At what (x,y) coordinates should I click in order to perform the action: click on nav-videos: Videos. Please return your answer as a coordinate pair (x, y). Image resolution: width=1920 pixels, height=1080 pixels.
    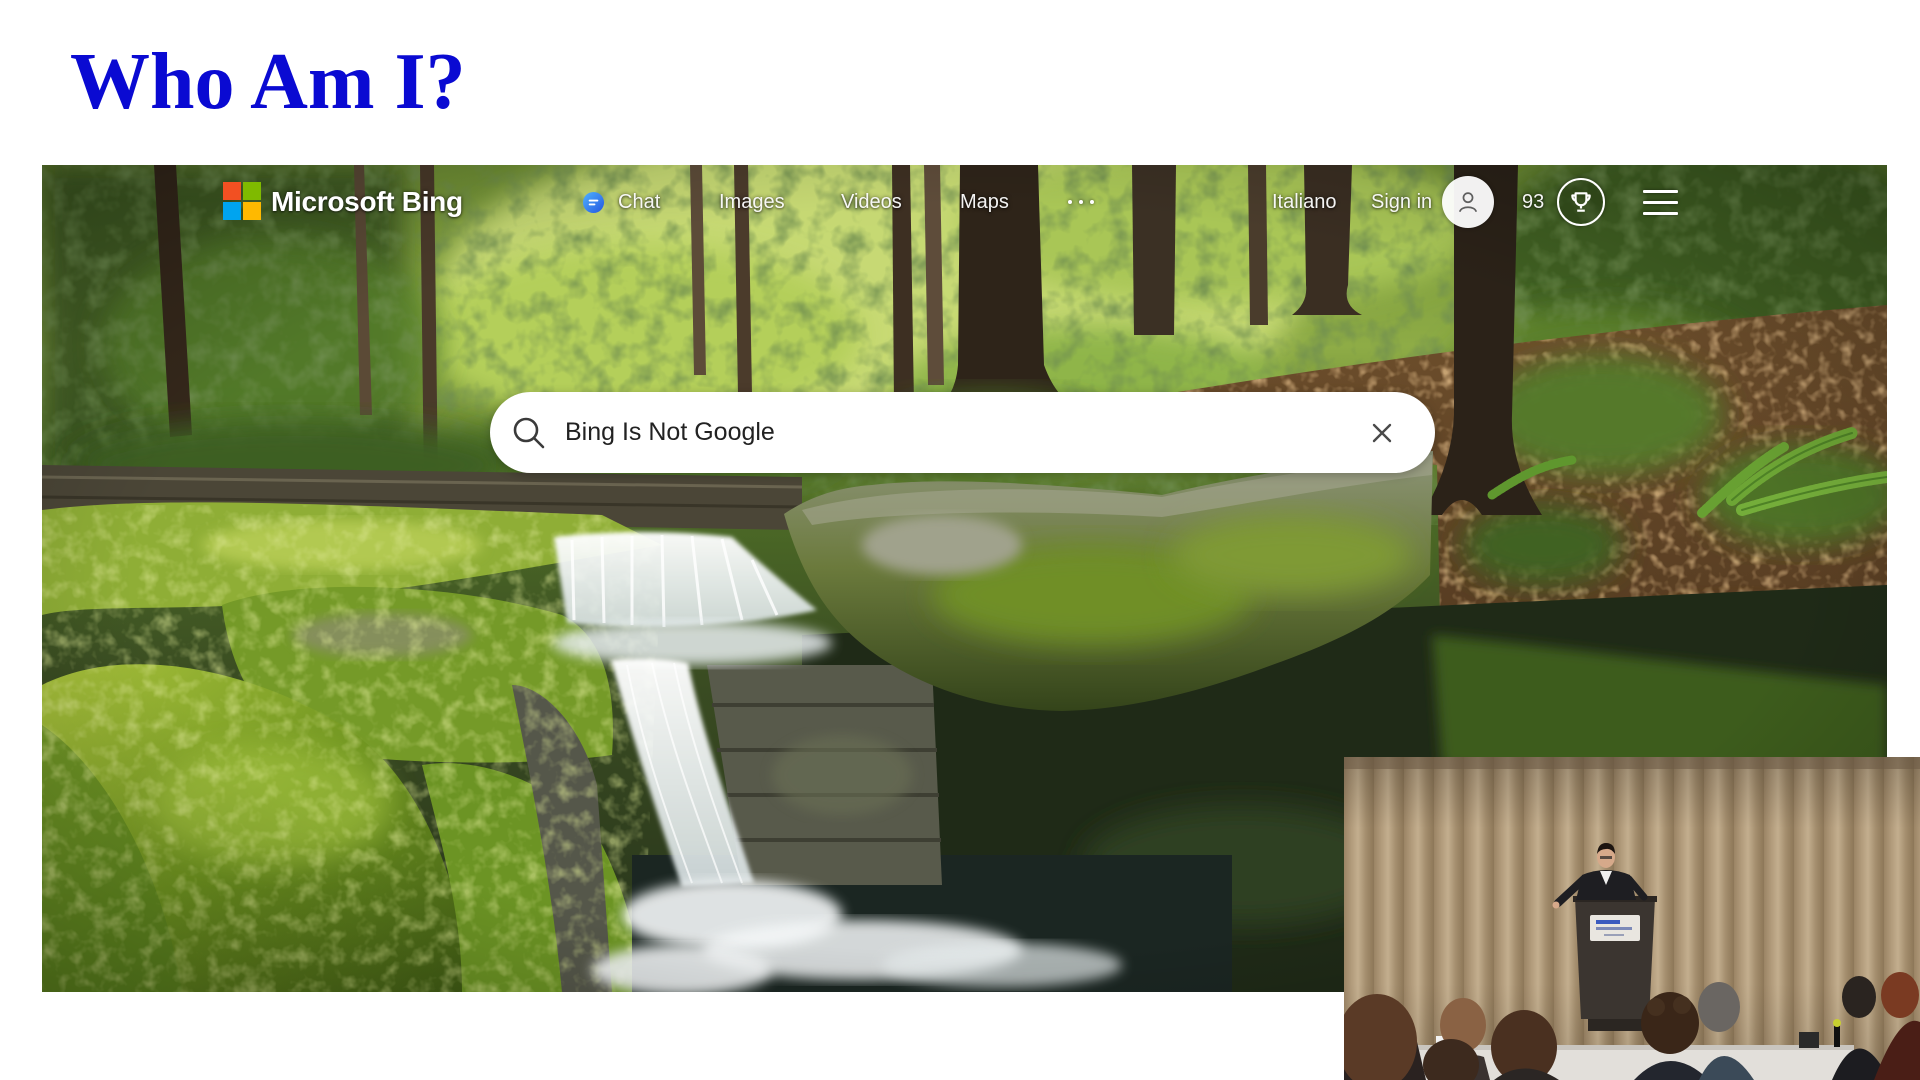
    Looking at the image, I should click on (871, 202).